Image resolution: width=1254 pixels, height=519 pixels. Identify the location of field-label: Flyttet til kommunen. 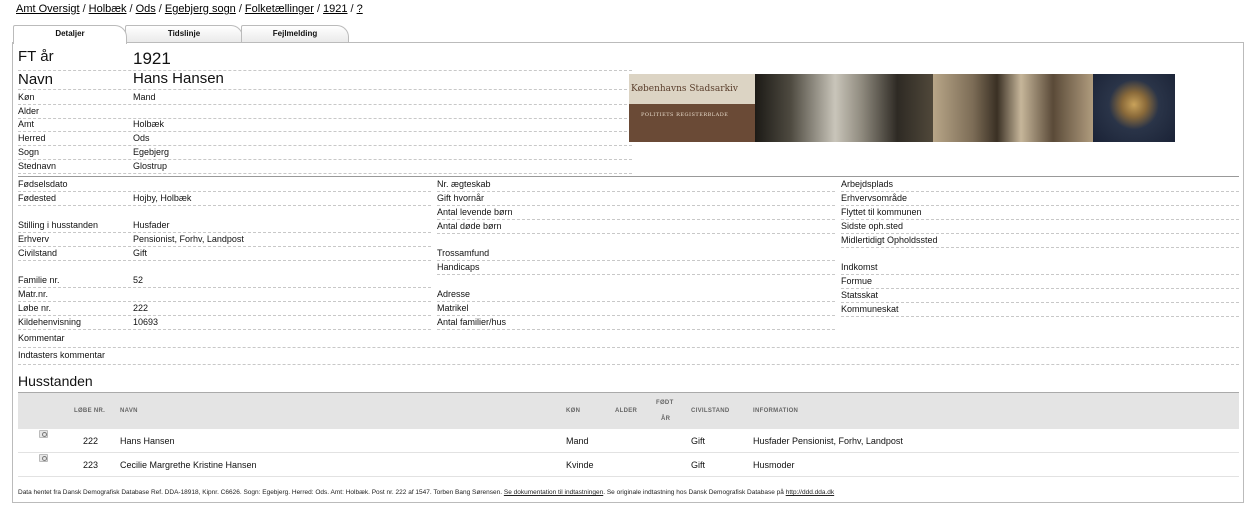
(881, 212).